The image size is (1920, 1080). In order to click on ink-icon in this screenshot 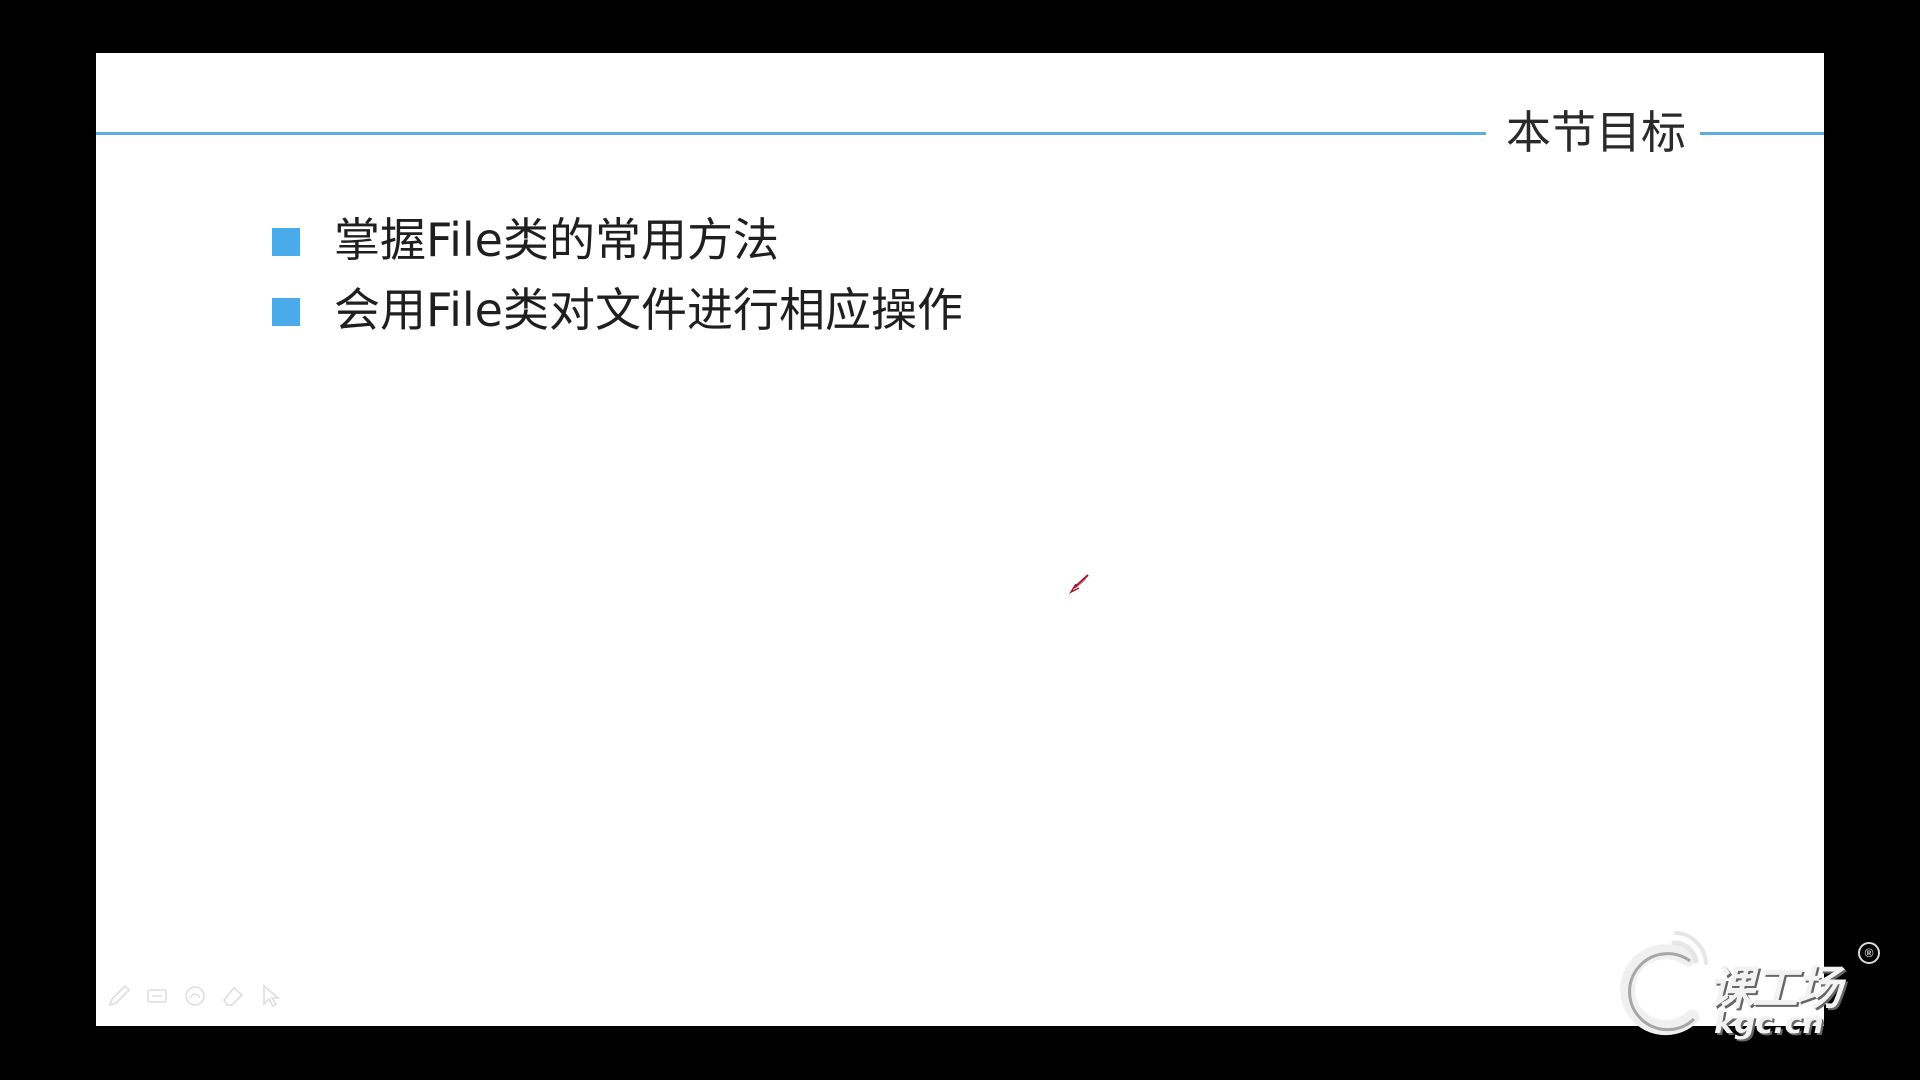, I will do `click(195, 996)`.